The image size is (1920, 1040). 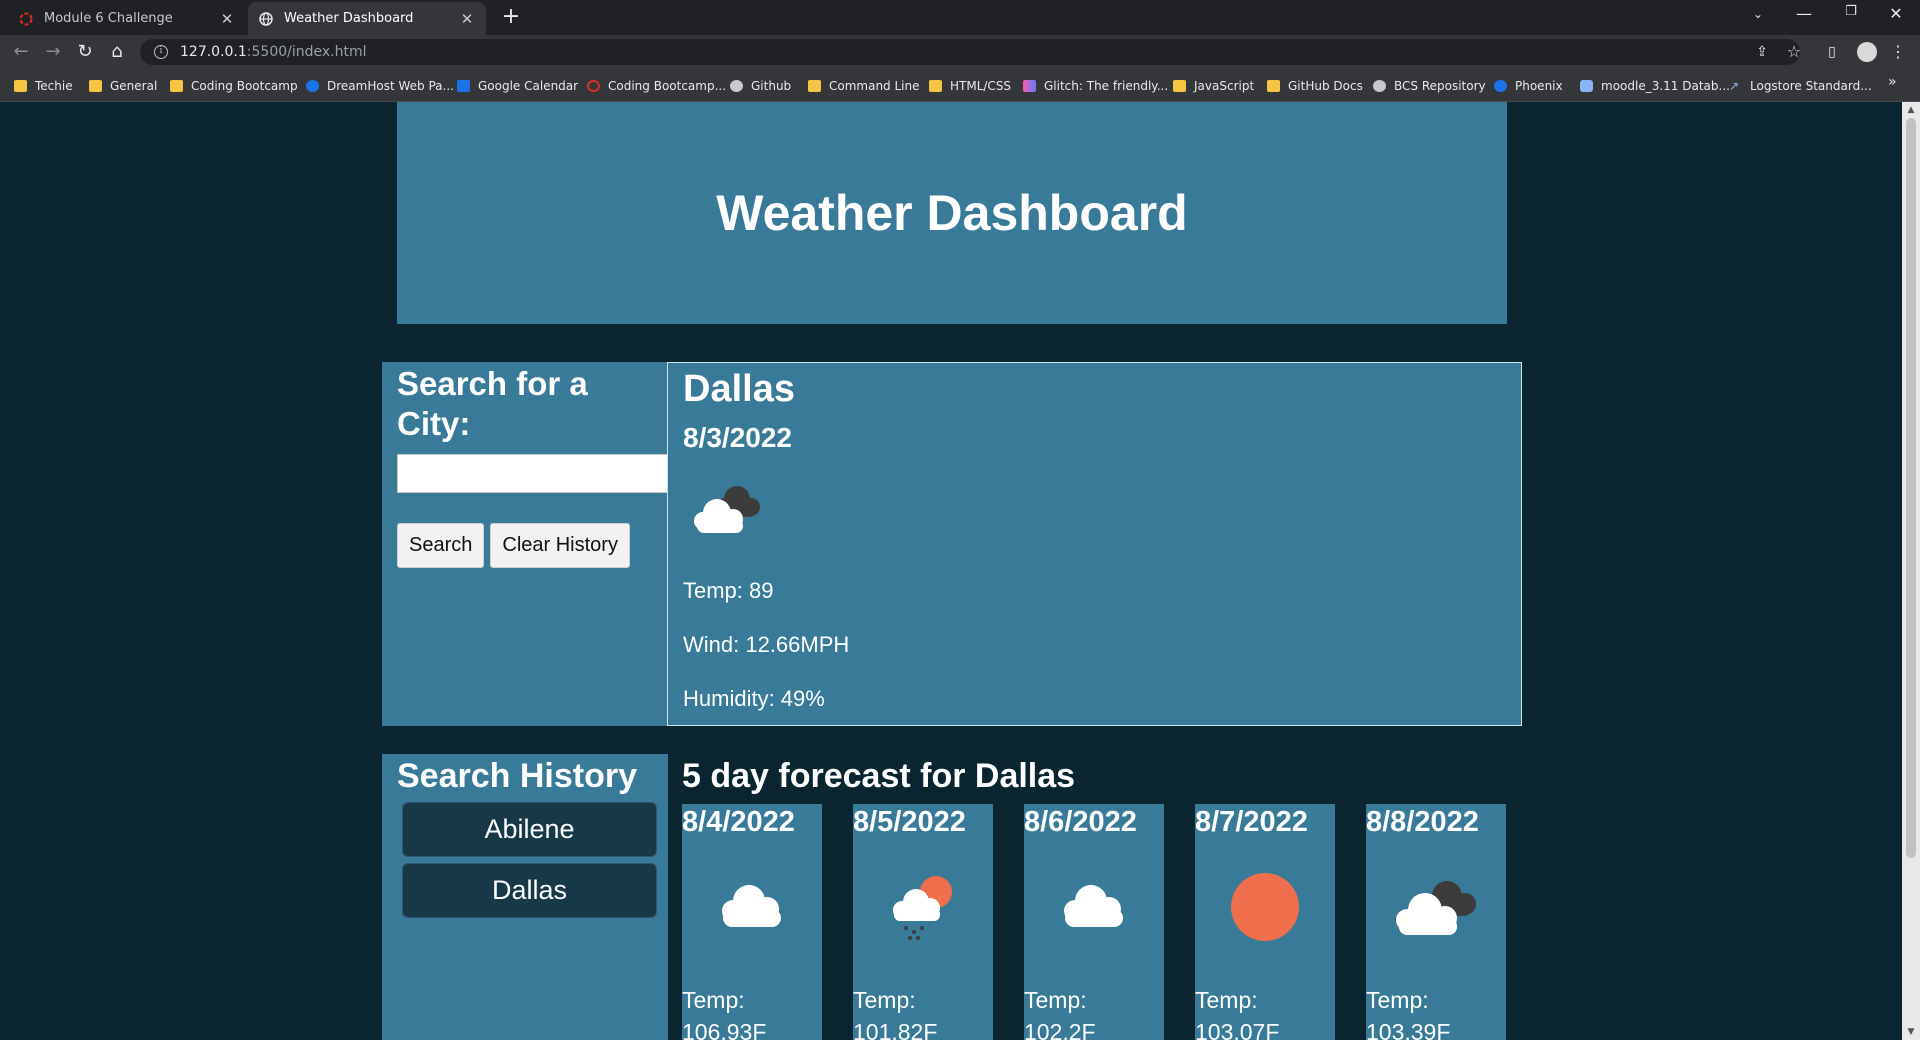 I want to click on bookmark-item: Command Line, so click(x=864, y=86).